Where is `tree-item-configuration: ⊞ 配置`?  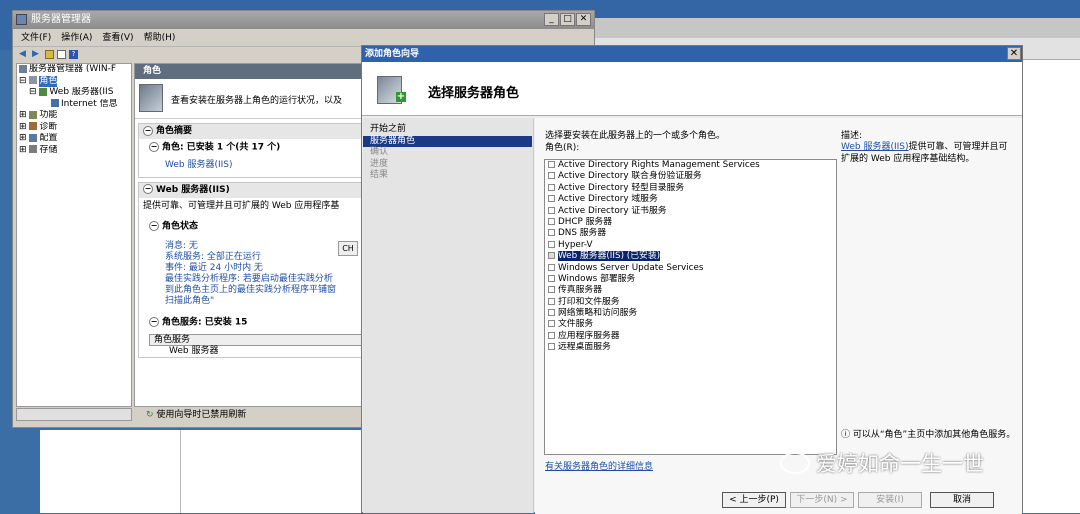 tree-item-configuration: ⊞ 配置 is located at coordinates (74, 139).